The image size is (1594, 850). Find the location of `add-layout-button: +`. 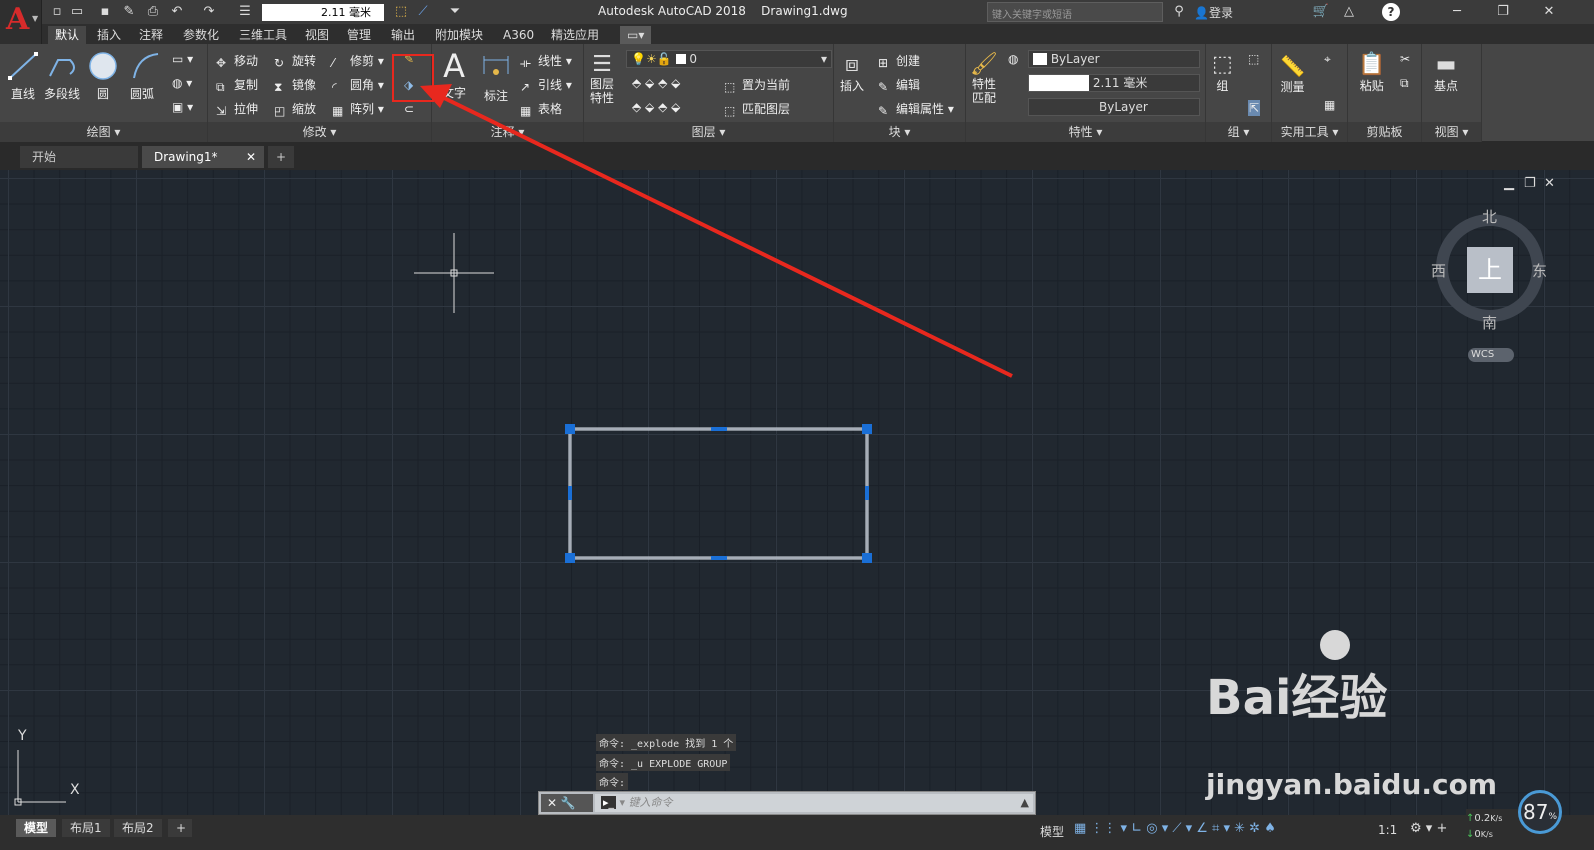

add-layout-button: + is located at coordinates (180, 828).